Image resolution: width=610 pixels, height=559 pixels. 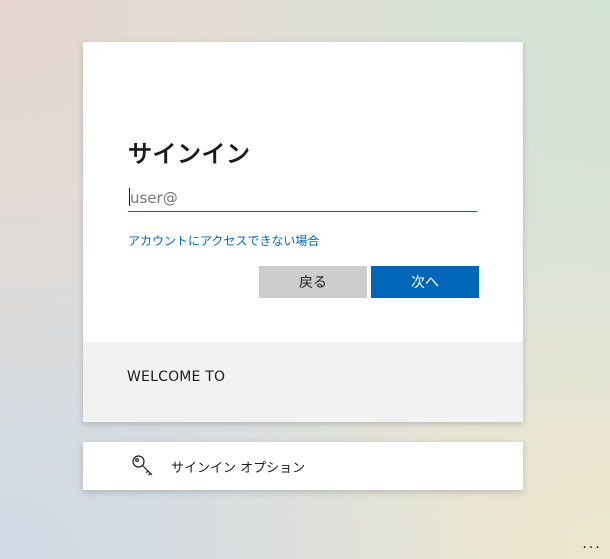 What do you see at coordinates (223, 240) in the screenshot?
I see `cant-access-account-link: アカウントにアクセスできない場合` at bounding box center [223, 240].